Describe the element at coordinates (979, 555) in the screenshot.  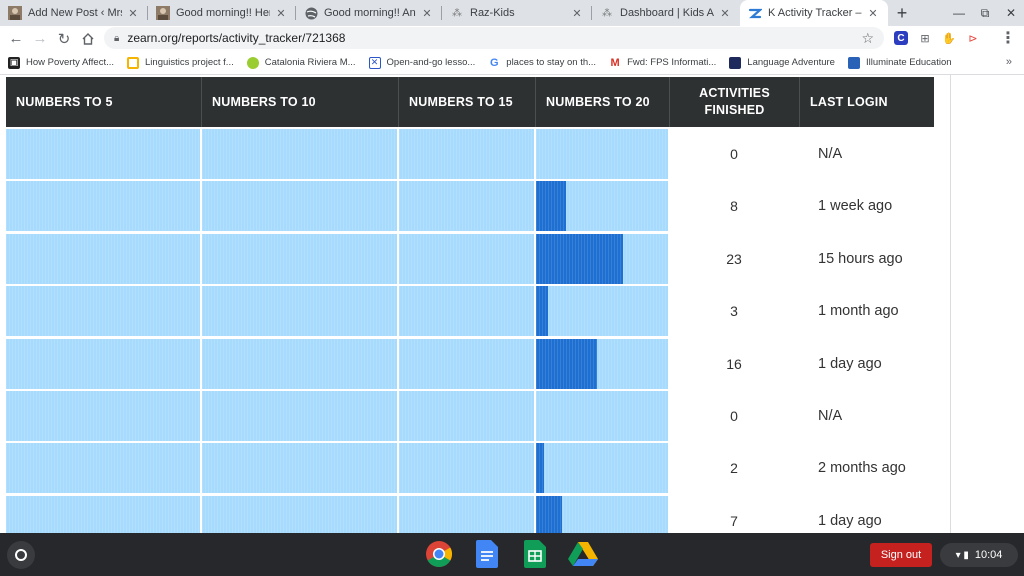
I see `status-tray: ▾ ▮ 10:04` at that location.